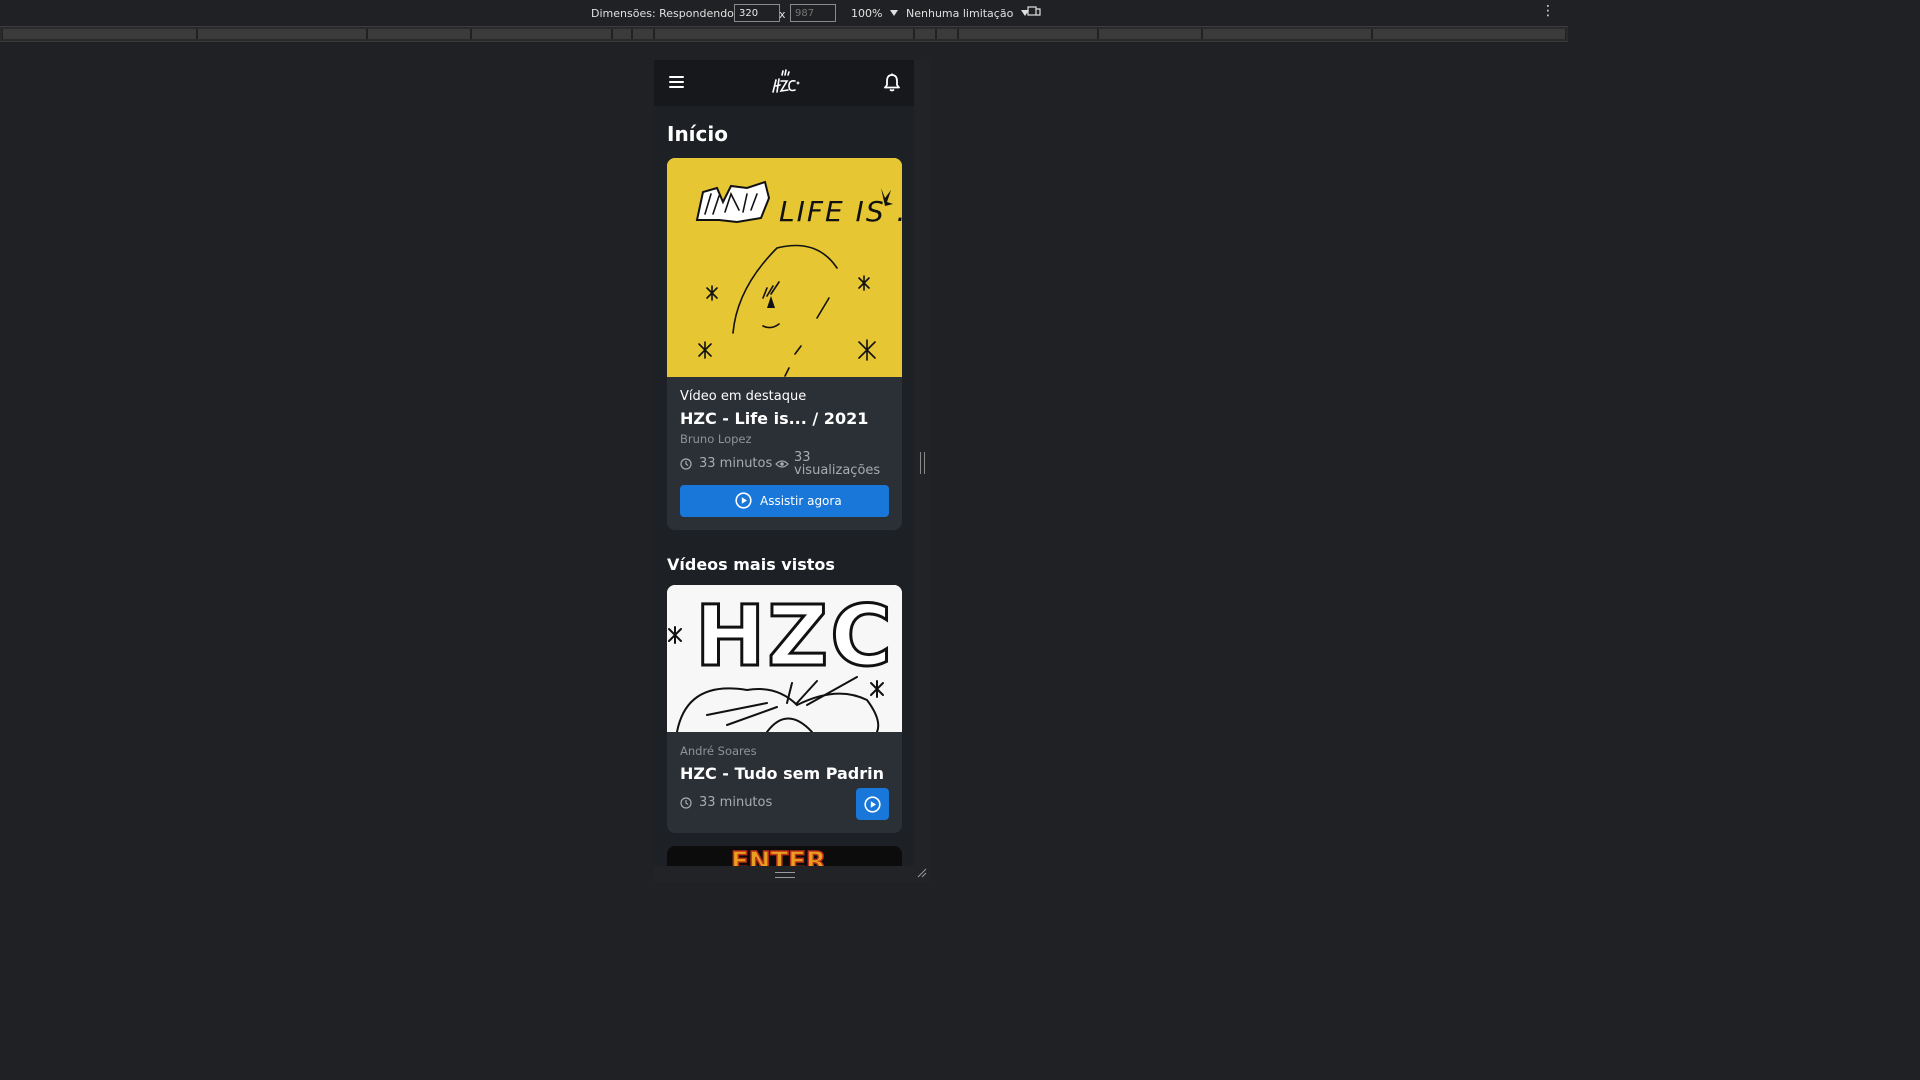 The width and height of the screenshot is (1920, 1080). I want to click on thumbnail-title-text: HZC, so click(794, 636).